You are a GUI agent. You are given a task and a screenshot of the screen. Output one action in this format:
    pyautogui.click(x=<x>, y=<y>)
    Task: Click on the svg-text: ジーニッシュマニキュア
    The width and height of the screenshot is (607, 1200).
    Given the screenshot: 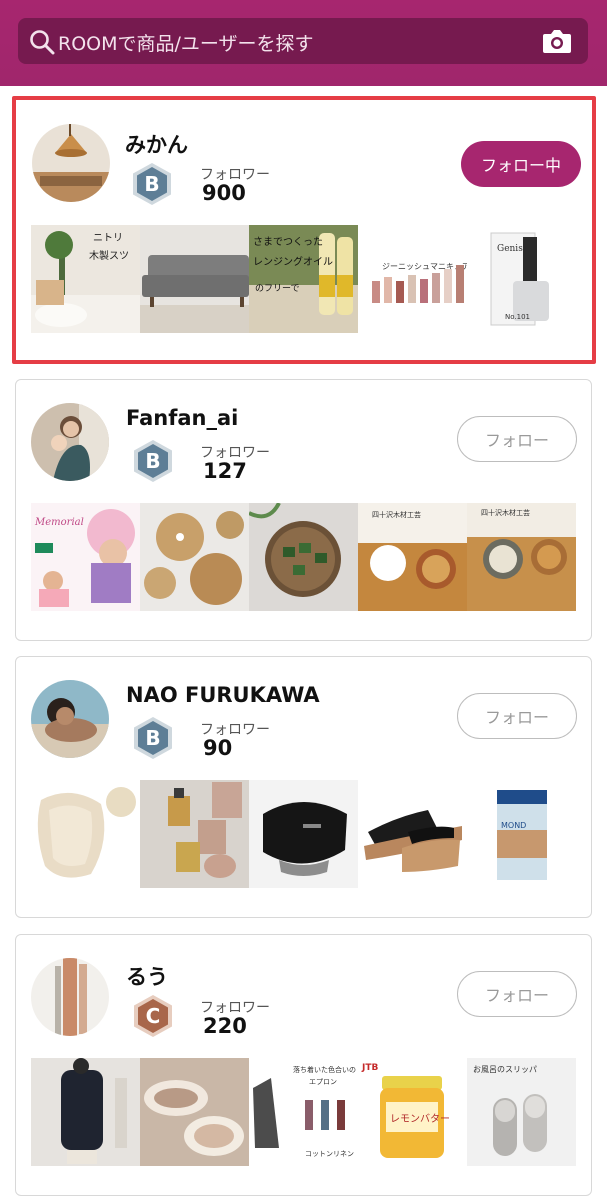 What is the action you would take?
    pyautogui.click(x=424, y=266)
    